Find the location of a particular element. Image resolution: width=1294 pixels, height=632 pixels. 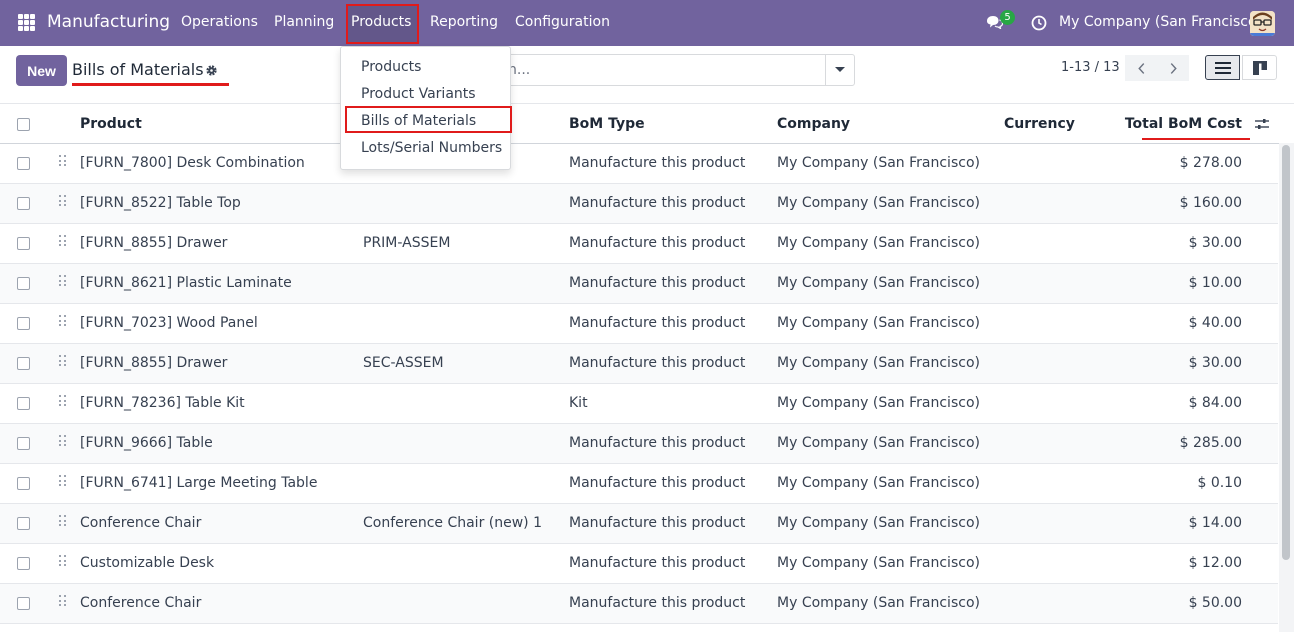

kanban-view-icon is located at coordinates (1259, 67).